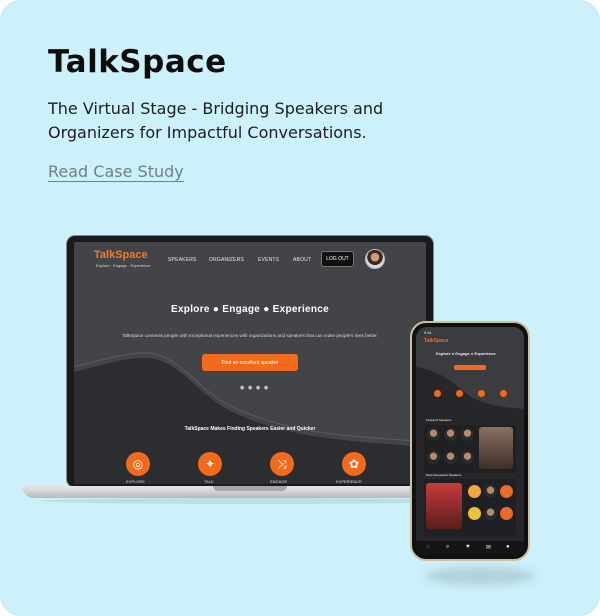 This screenshot has width=600, height=616. Describe the element at coordinates (480, 576) in the screenshot. I see `phone-shadow` at that location.